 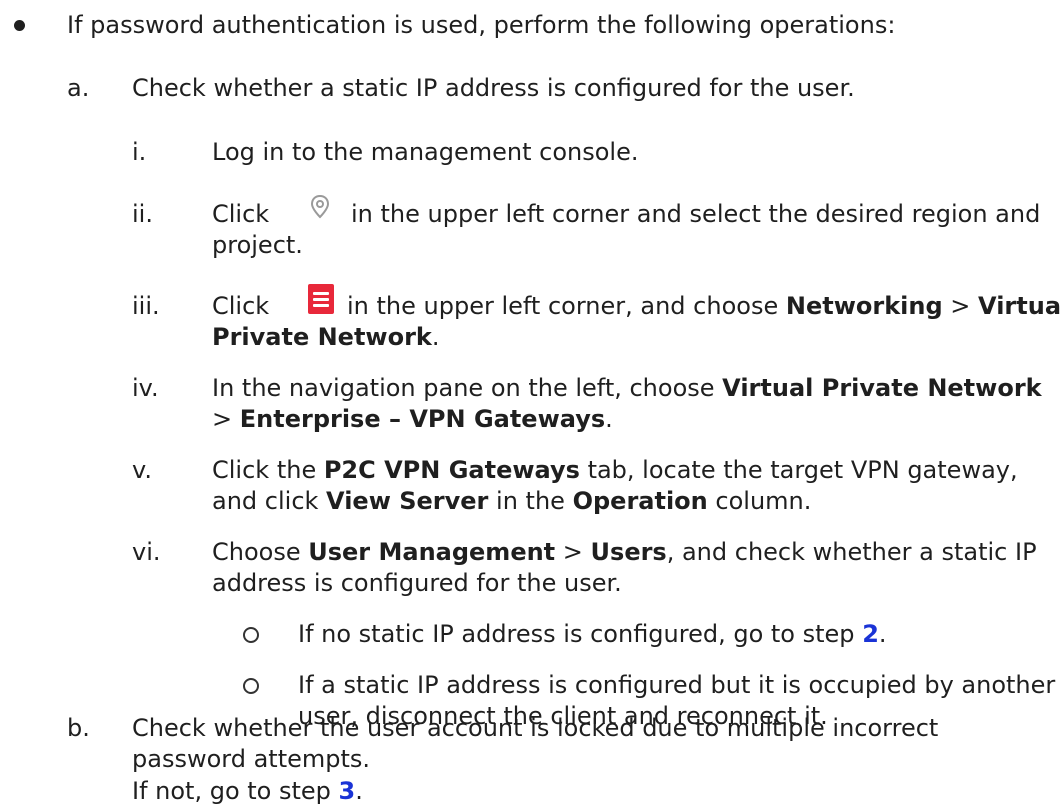 I want to click on step-b-marker: b., so click(x=78, y=728).